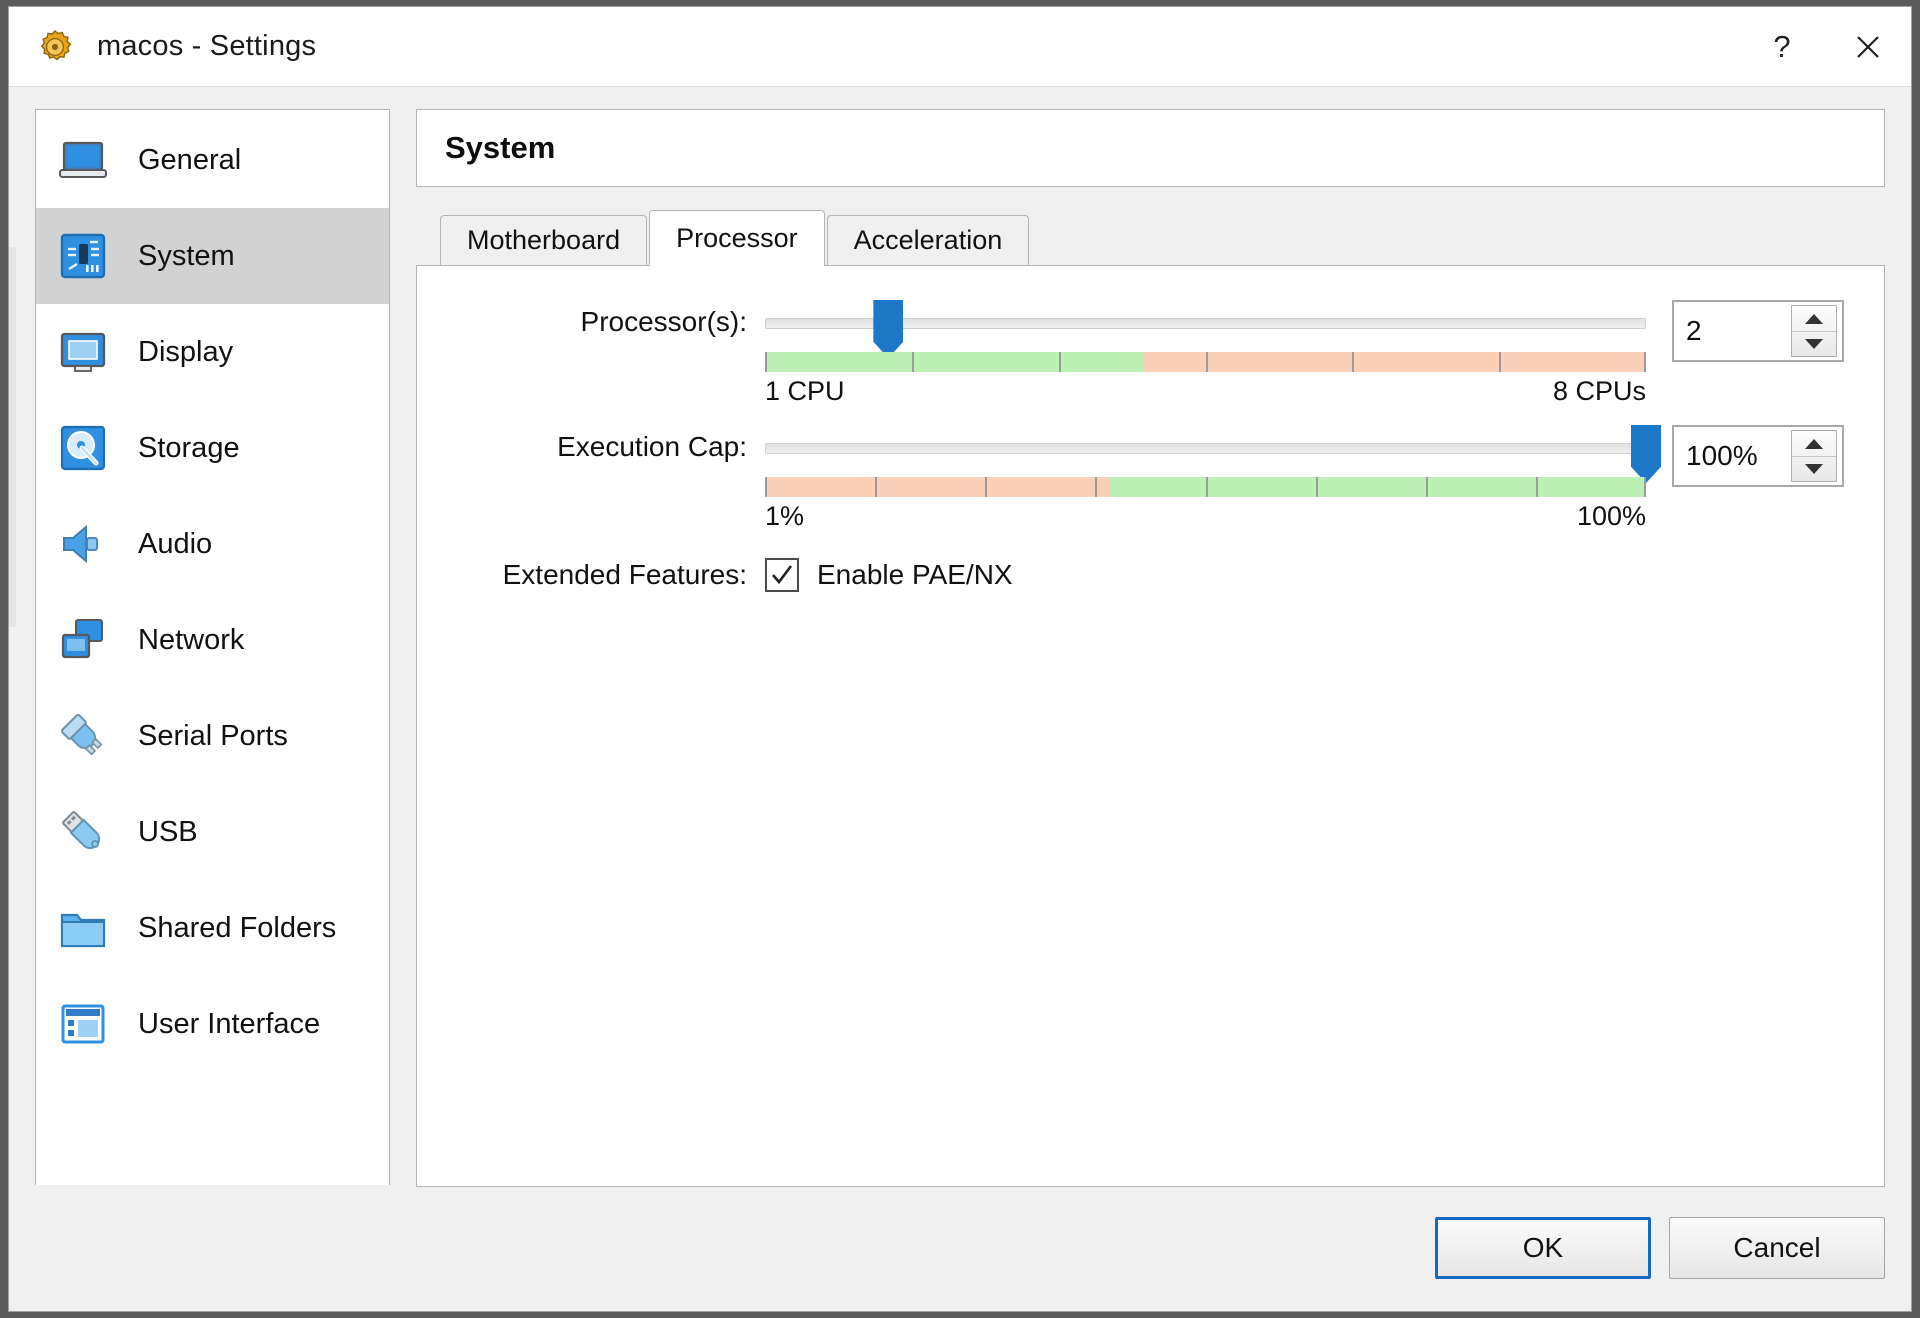 The width and height of the screenshot is (1920, 1318). What do you see at coordinates (1543, 1248) in the screenshot?
I see `ok-button: OK` at bounding box center [1543, 1248].